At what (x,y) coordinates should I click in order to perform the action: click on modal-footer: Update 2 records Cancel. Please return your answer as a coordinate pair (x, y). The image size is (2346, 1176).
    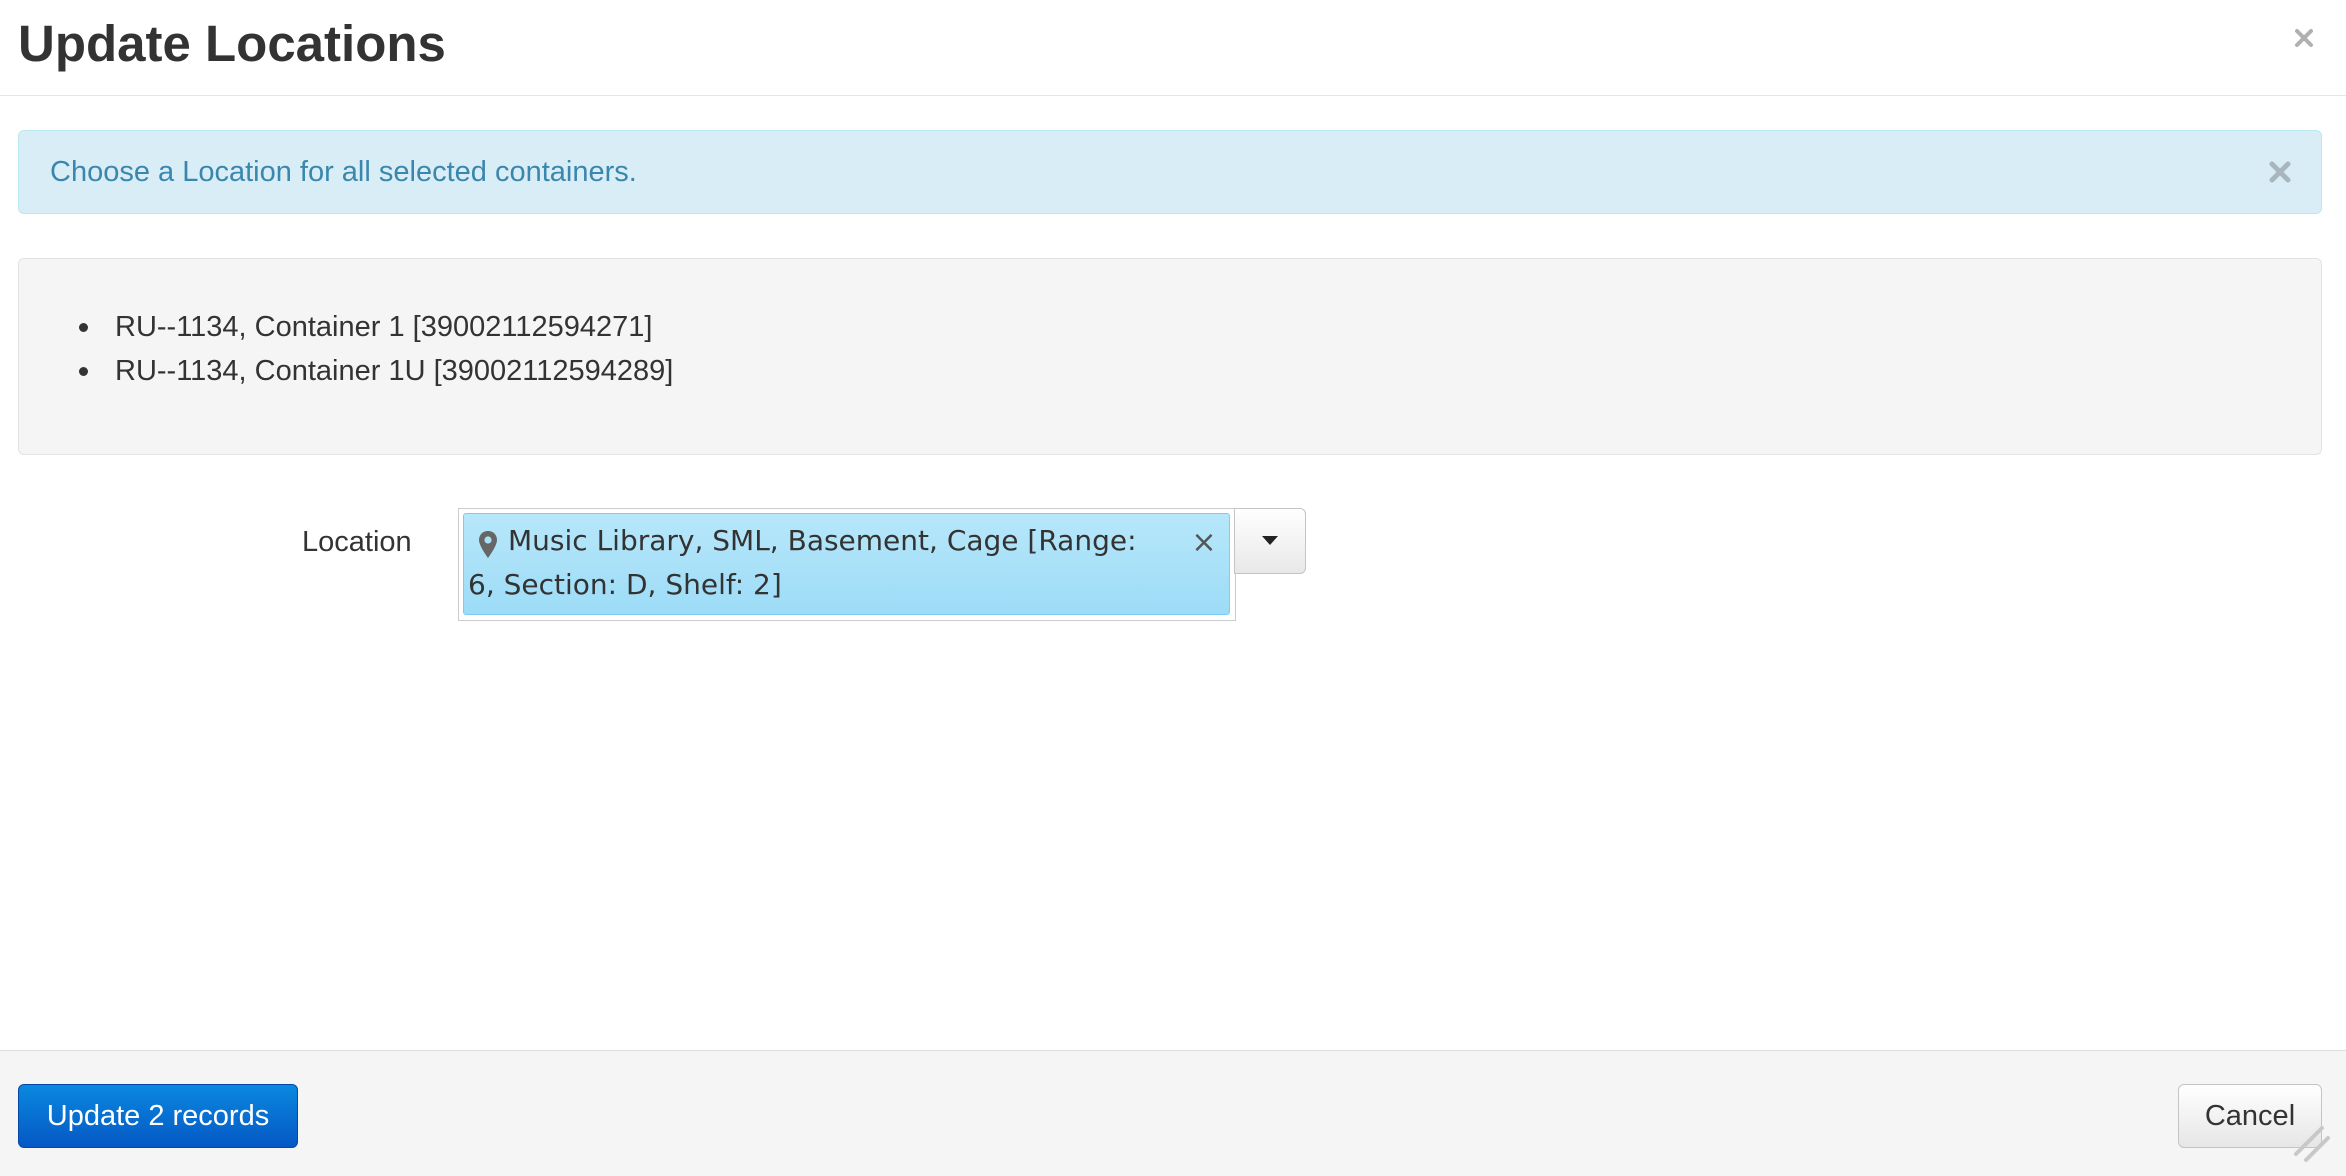
    Looking at the image, I should click on (1173, 1113).